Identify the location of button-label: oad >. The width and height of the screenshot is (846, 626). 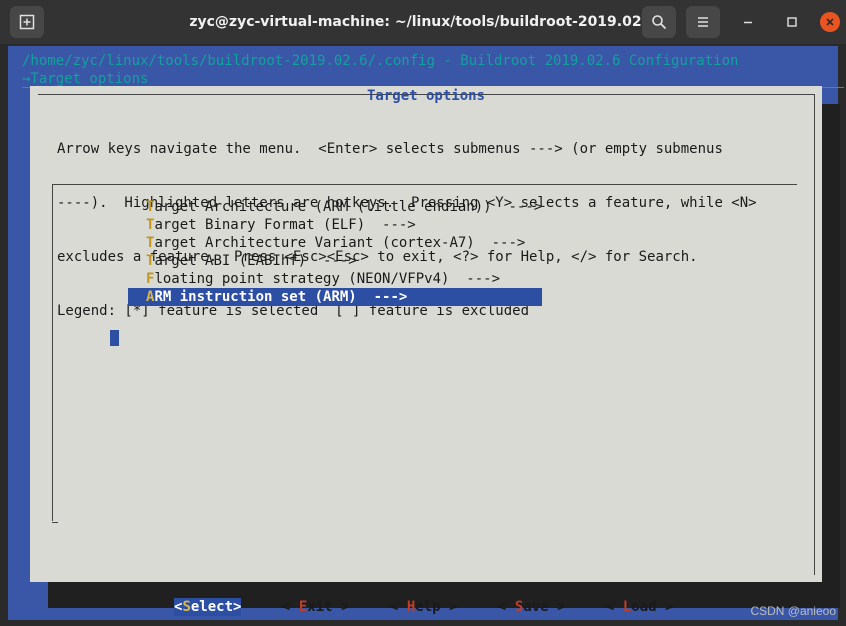
(652, 607).